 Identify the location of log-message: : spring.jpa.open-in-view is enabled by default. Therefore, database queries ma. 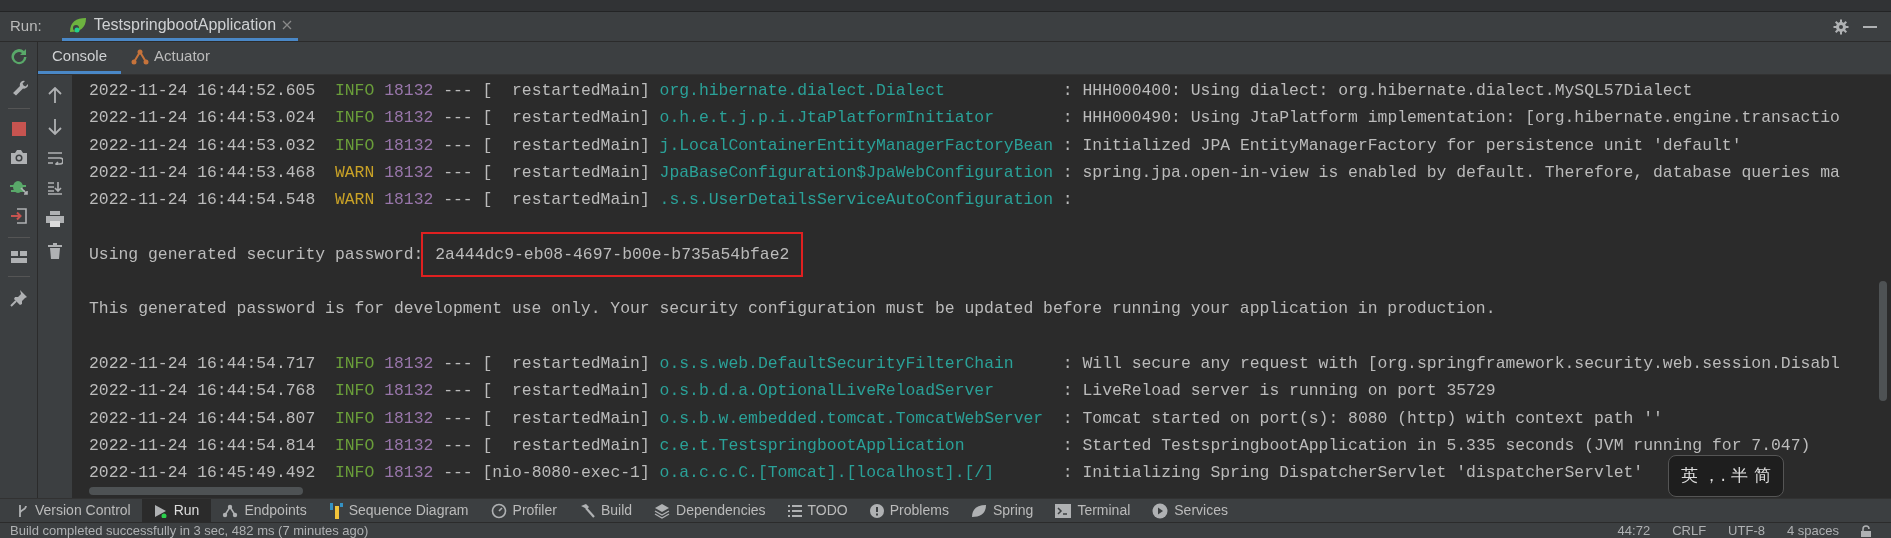
(1451, 172).